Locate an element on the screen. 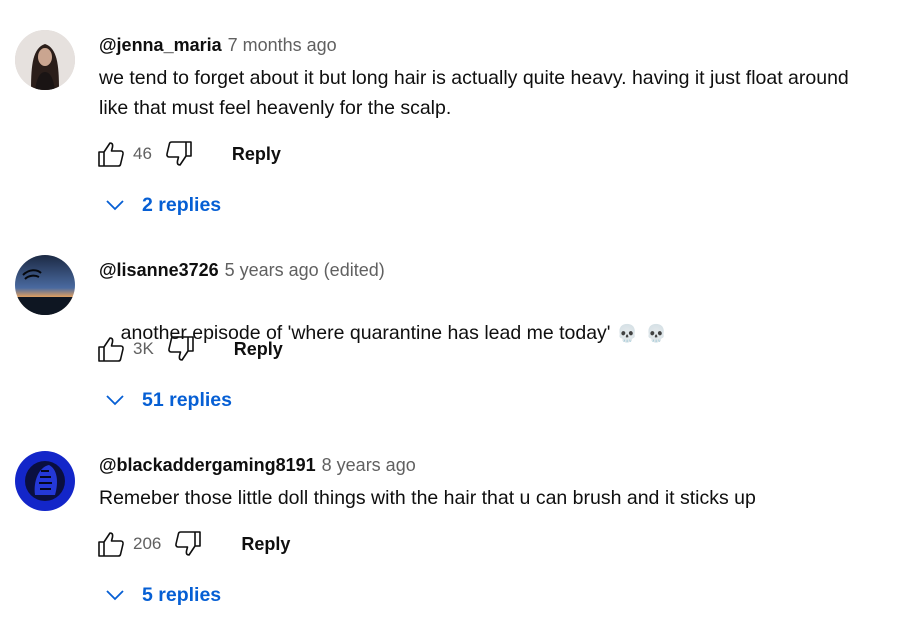 This screenshot has width=922, height=620. comment-actions: 46 Reply is located at coordinates (189, 154).